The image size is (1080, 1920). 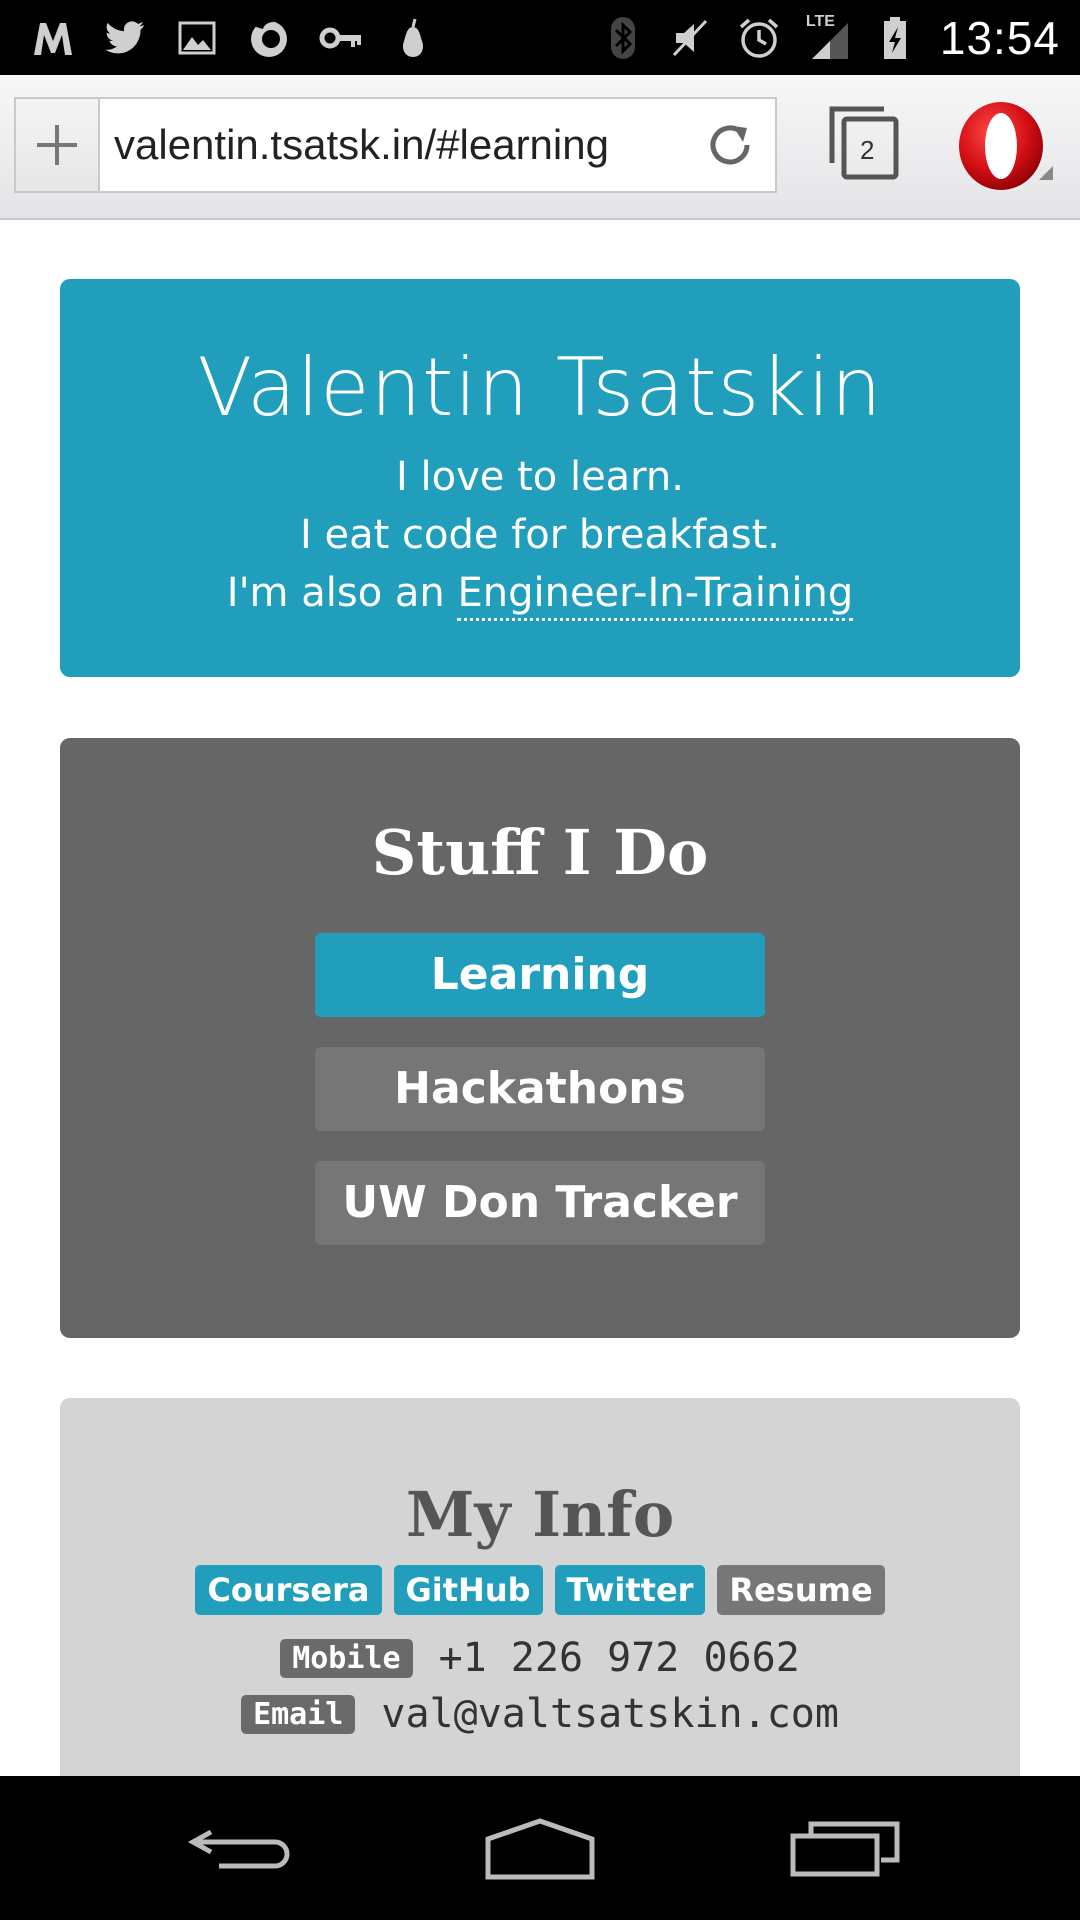 What do you see at coordinates (540, 387) in the screenshot?
I see `hero-name: Valentin Tsatskin` at bounding box center [540, 387].